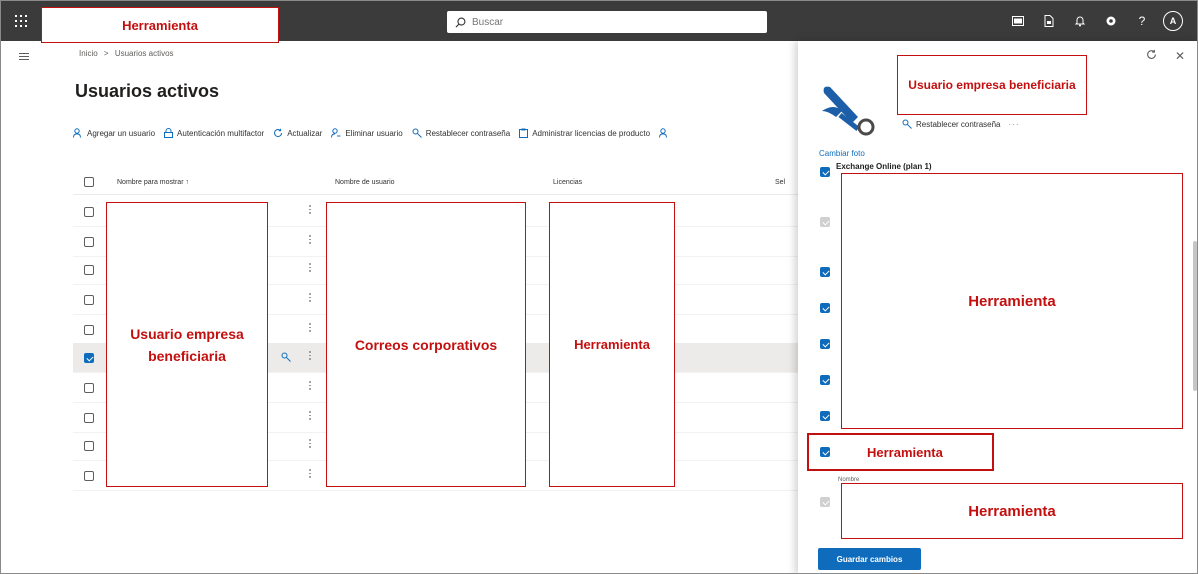  Describe the element at coordinates (842, 153) in the screenshot. I see `change-photo-link: Cambiar foto` at that location.